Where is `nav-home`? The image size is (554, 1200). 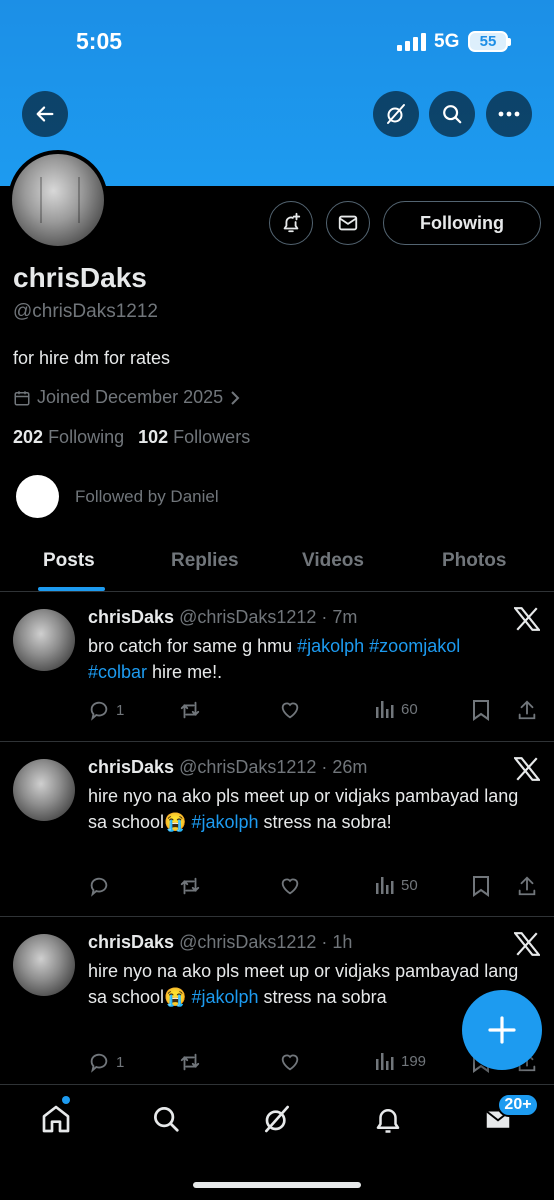
nav-home is located at coordinates (56, 1119).